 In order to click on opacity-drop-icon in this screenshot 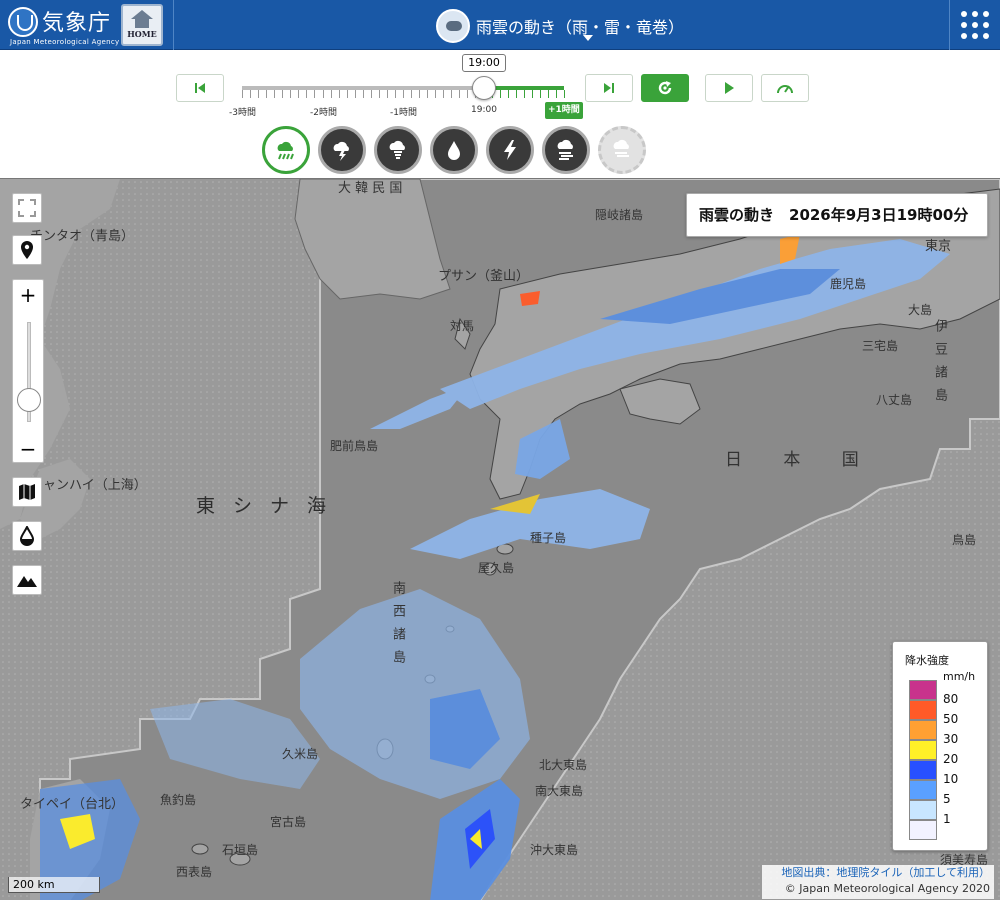, I will do `click(27, 535)`.